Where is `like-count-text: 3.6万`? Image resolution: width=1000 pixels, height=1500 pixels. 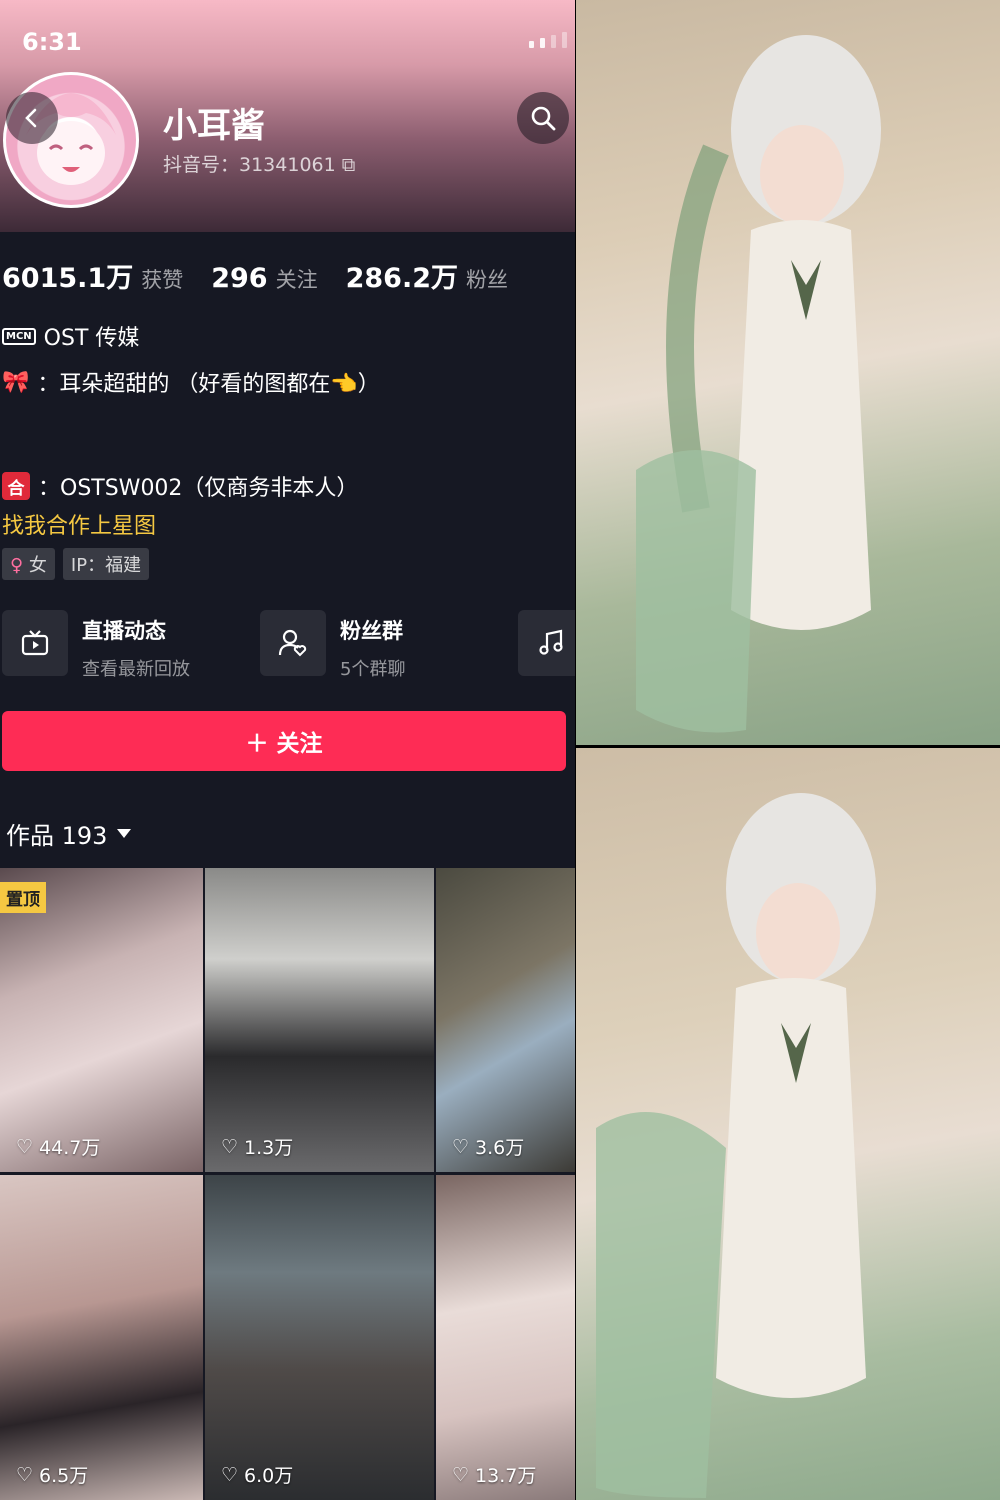
like-count-text: 3.6万 is located at coordinates (500, 1148).